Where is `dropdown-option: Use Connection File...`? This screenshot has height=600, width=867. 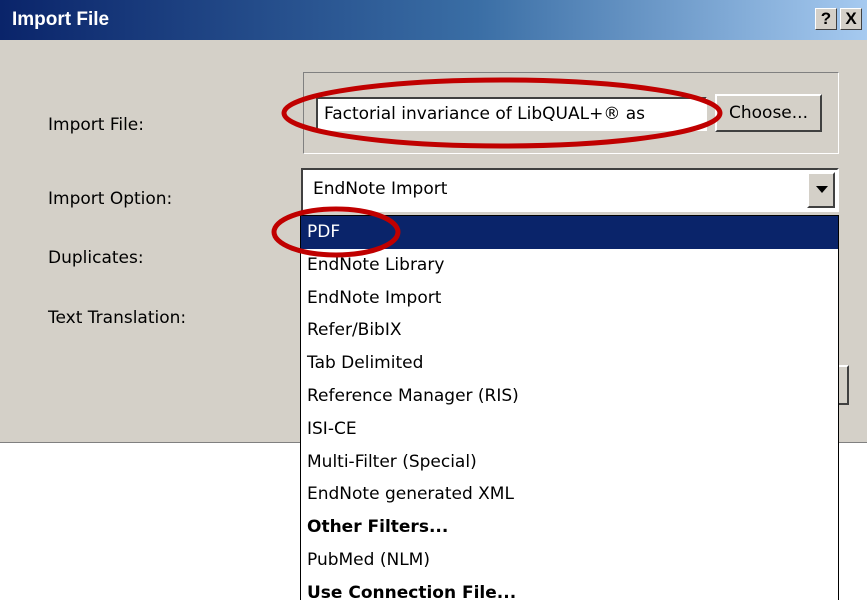 dropdown-option: Use Connection File... is located at coordinates (569, 588).